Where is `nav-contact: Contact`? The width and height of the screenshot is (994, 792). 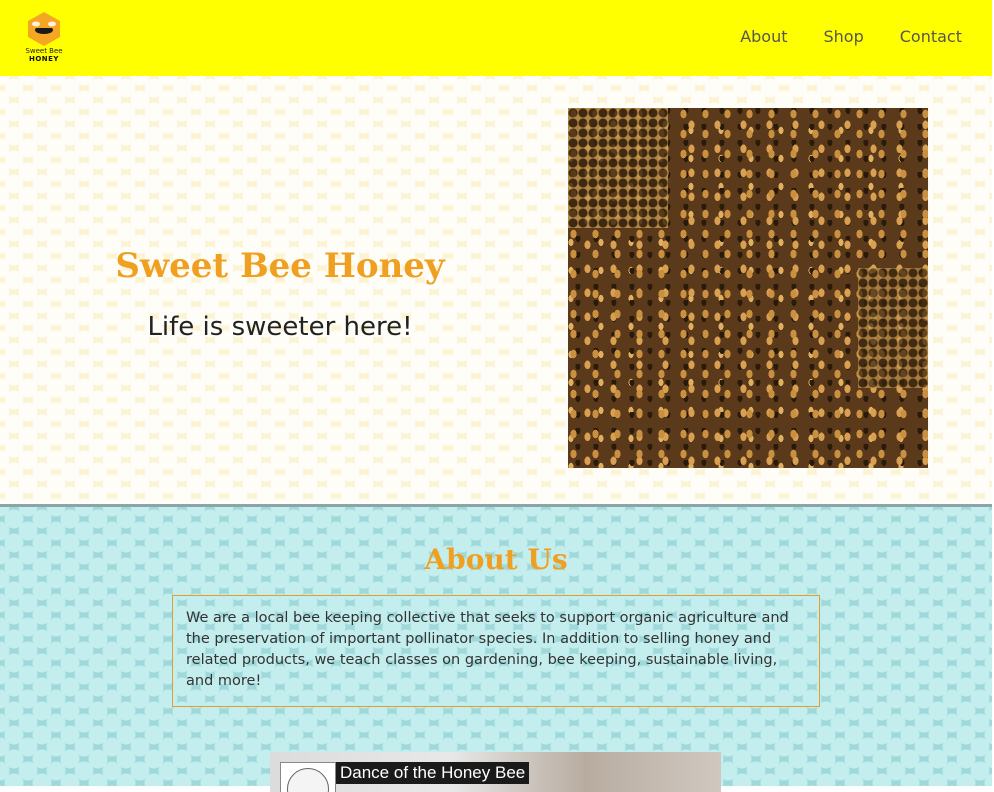
nav-contact: Contact is located at coordinates (931, 36).